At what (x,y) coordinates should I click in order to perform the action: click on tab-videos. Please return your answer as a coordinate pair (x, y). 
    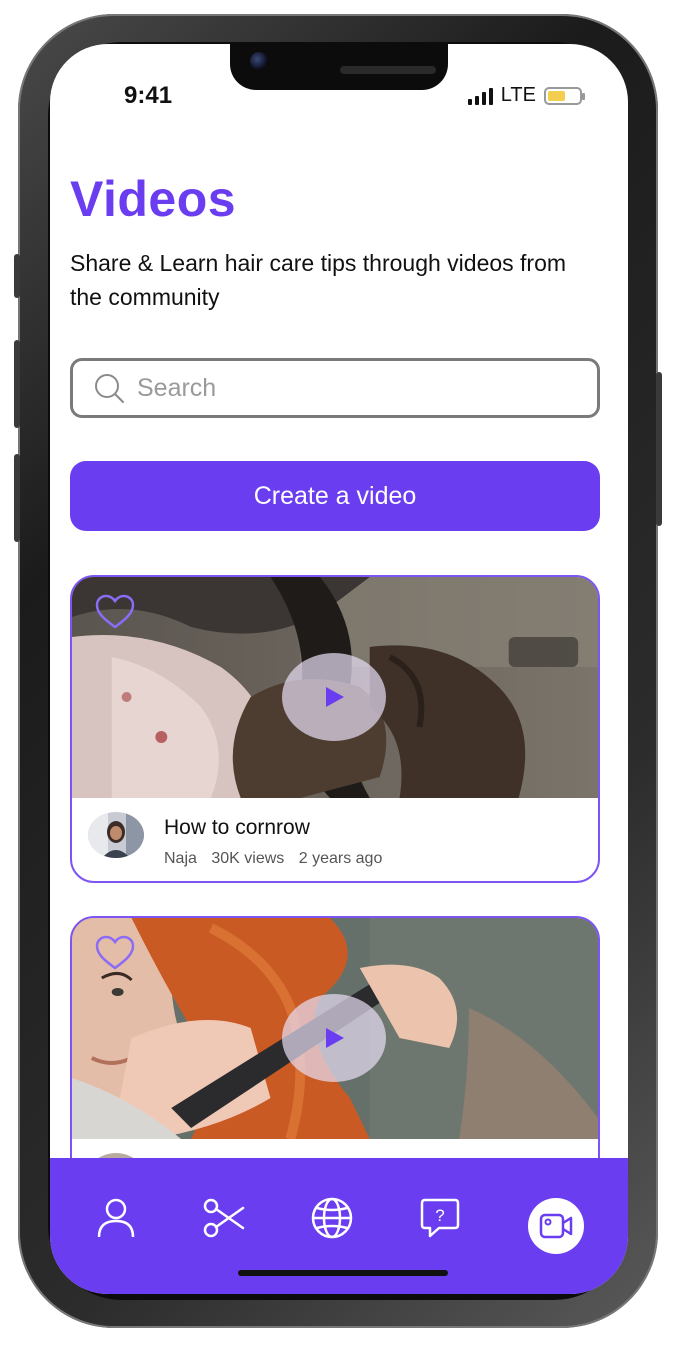
    Looking at the image, I should click on (556, 1226).